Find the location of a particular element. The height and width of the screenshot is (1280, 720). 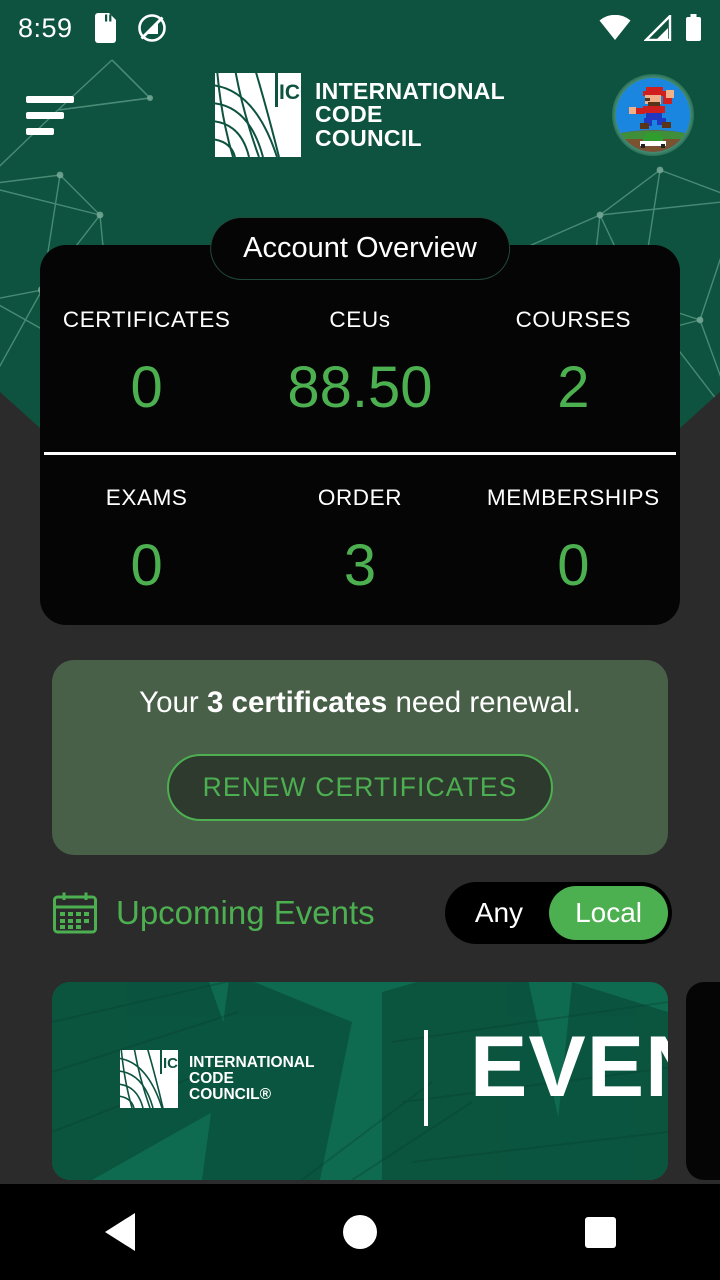

calendar-icon is located at coordinates (75, 913).